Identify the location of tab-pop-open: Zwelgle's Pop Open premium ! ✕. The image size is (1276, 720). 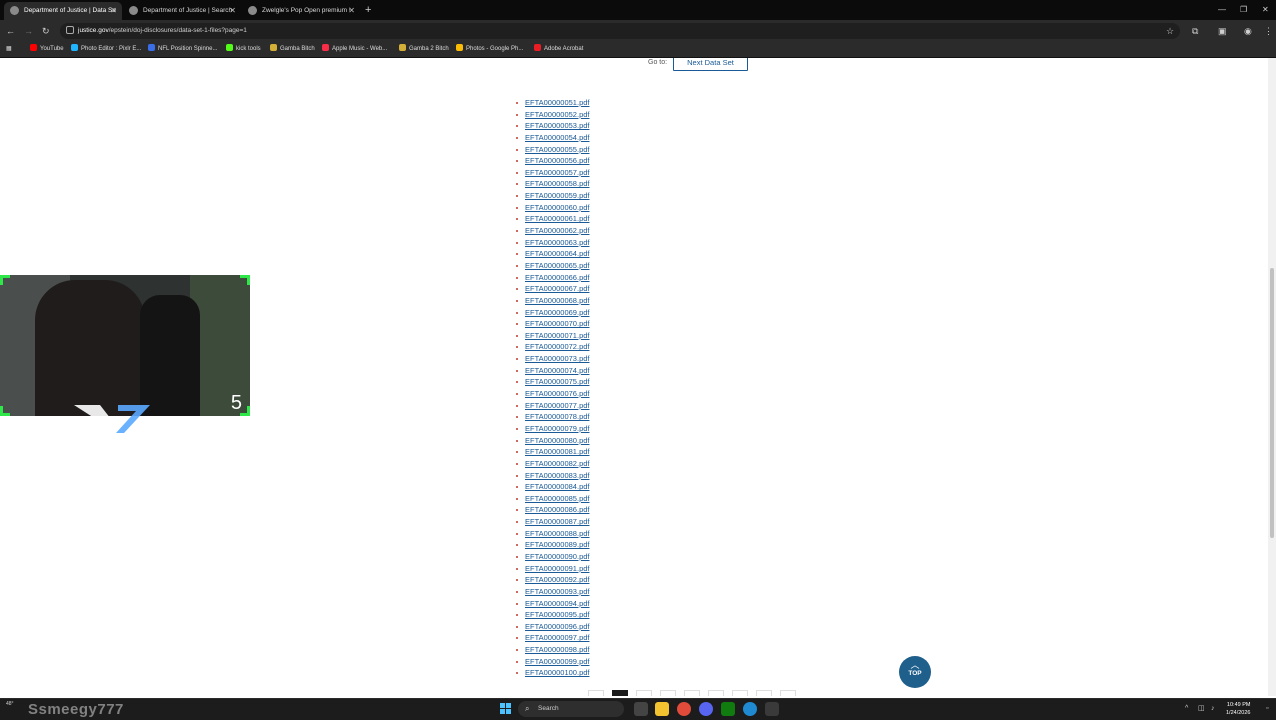
(301, 11).